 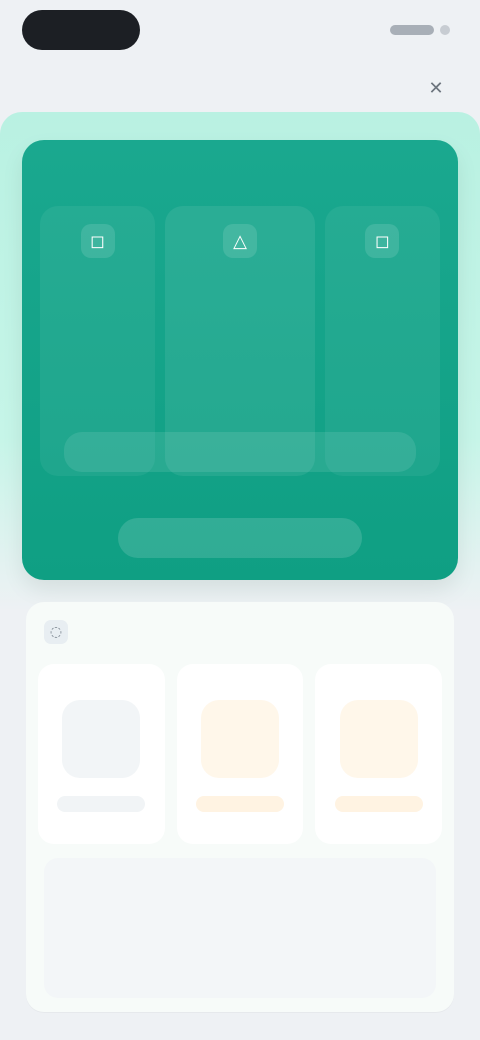 I want to click on left-icon: ◻, so click(x=97, y=241).